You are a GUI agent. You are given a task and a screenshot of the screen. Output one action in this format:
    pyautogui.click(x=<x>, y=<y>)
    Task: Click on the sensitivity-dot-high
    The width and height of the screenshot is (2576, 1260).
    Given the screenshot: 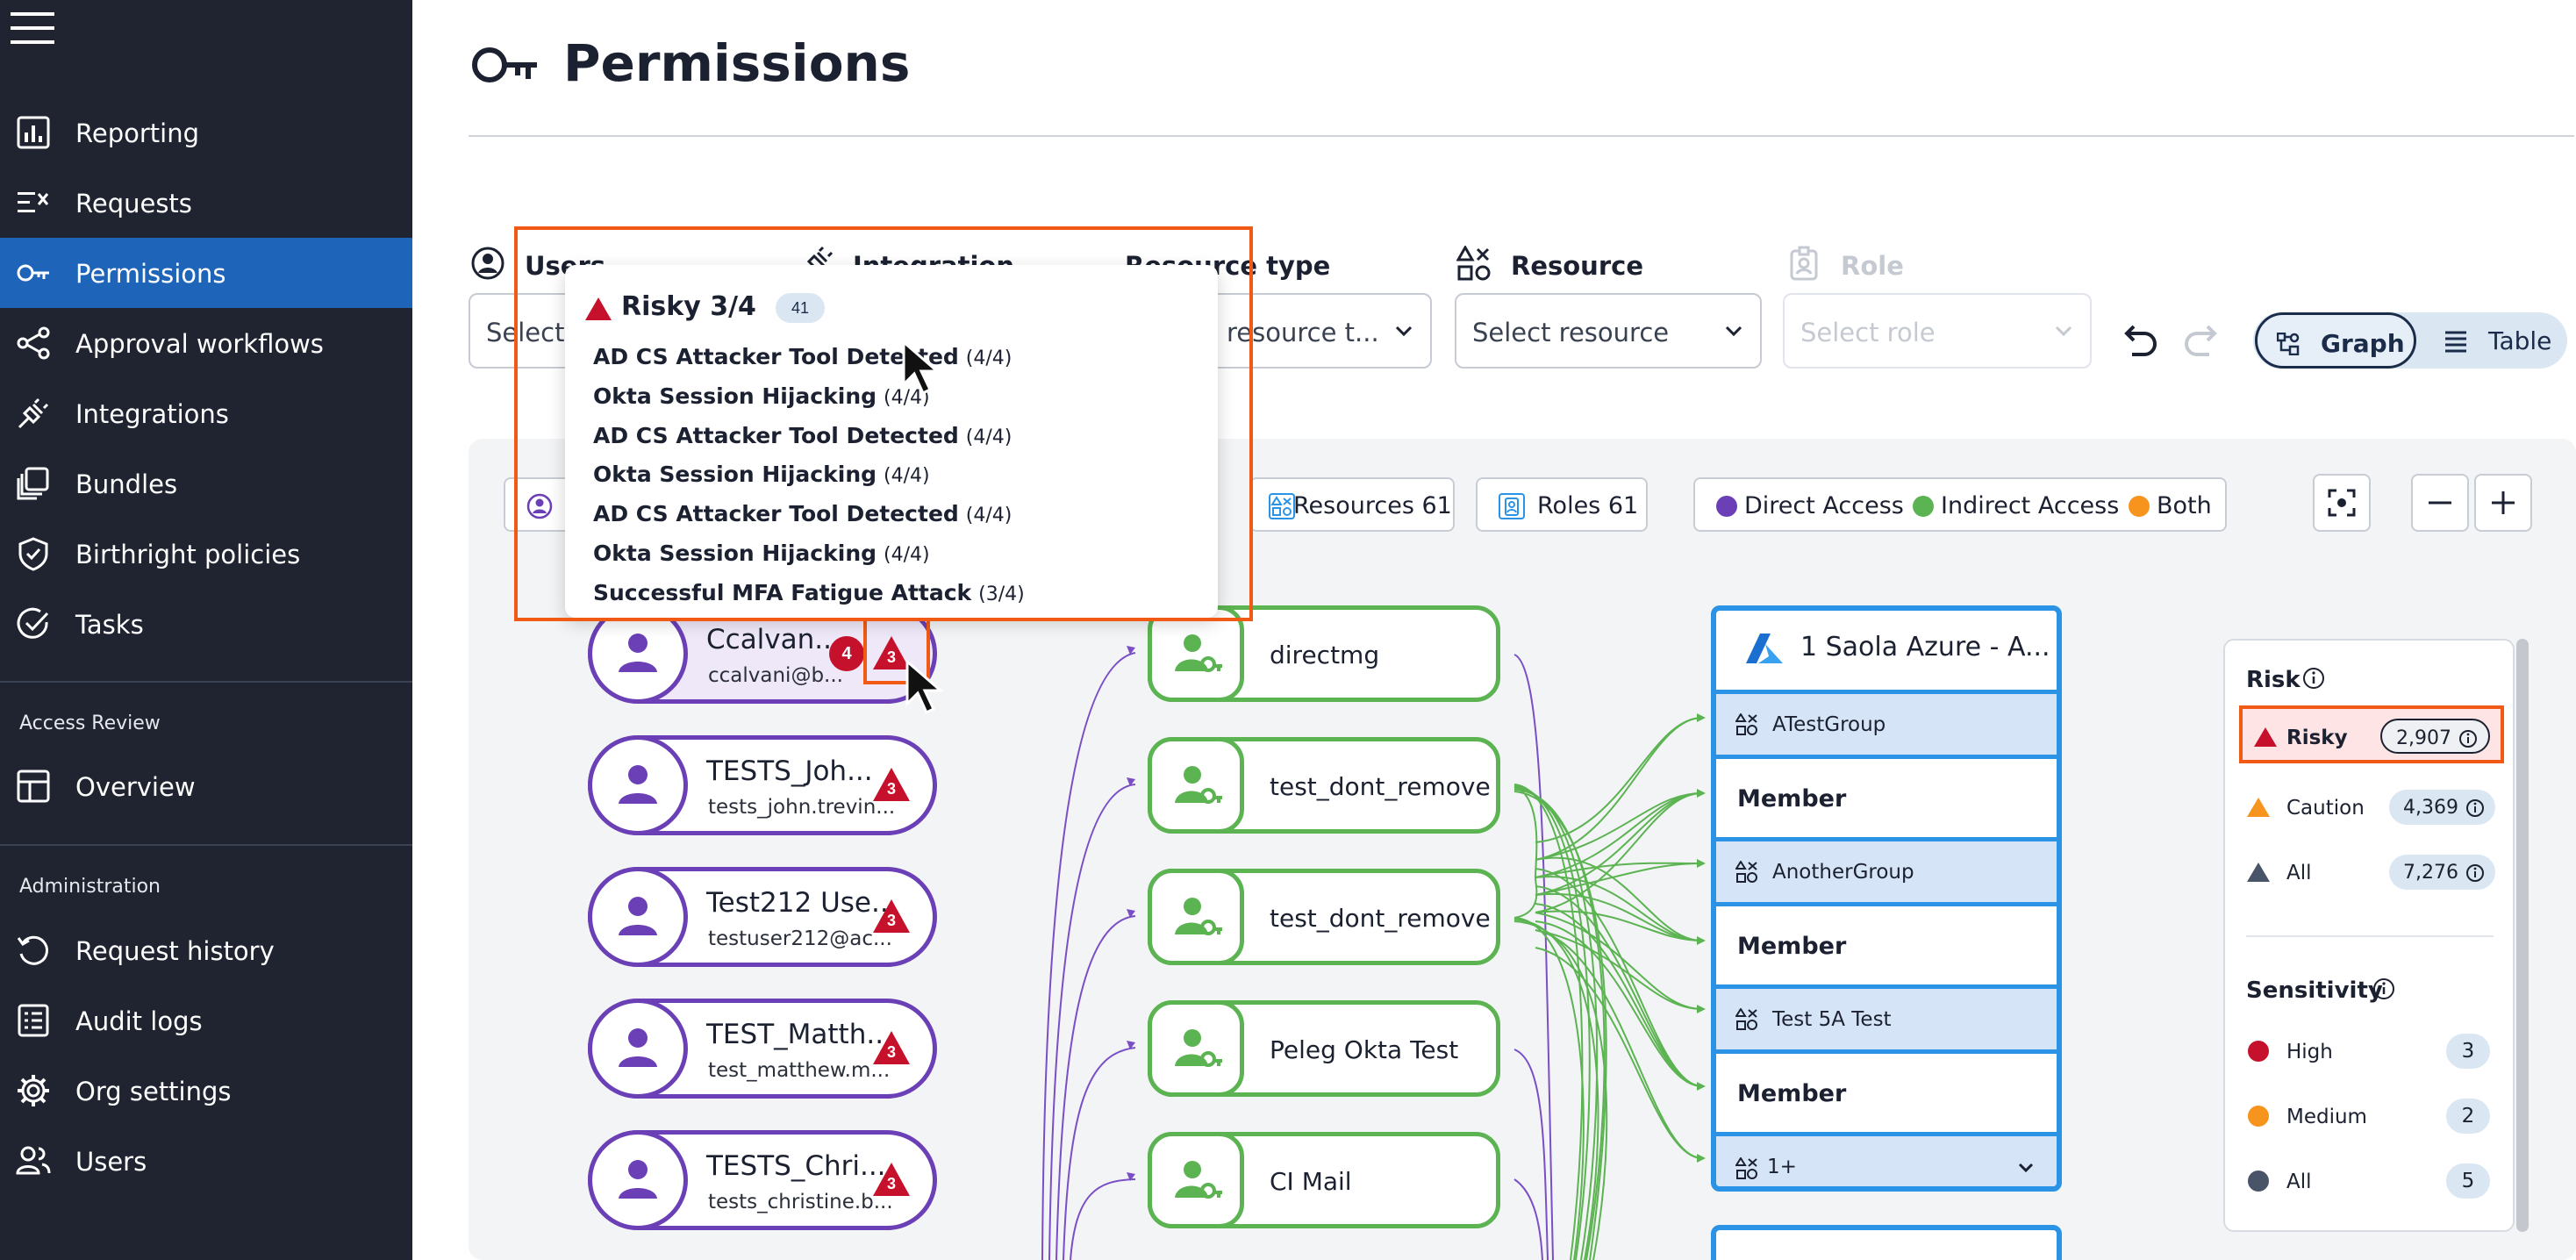 What is the action you would take?
    pyautogui.click(x=2258, y=1051)
    